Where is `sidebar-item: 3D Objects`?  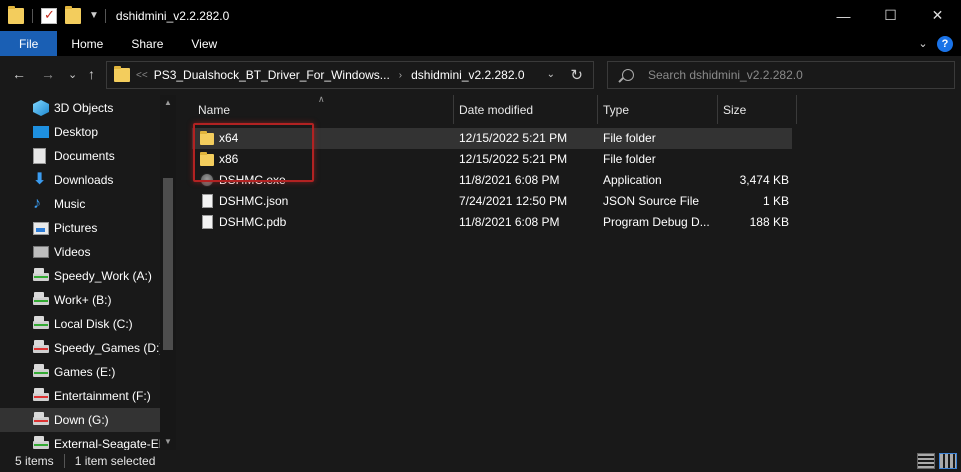 sidebar-item: 3D Objects is located at coordinates (80, 108).